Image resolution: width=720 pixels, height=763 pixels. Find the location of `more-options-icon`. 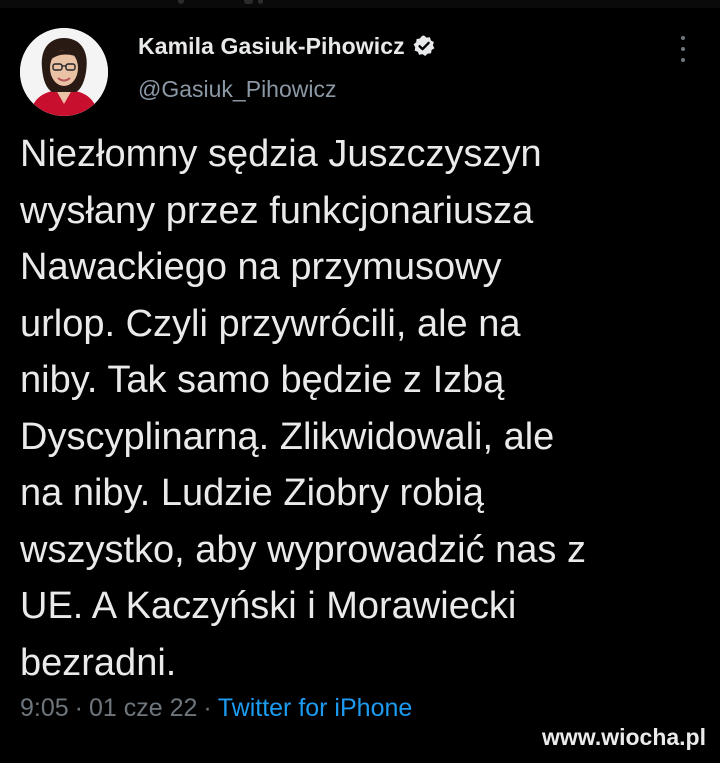

more-options-icon is located at coordinates (683, 49).